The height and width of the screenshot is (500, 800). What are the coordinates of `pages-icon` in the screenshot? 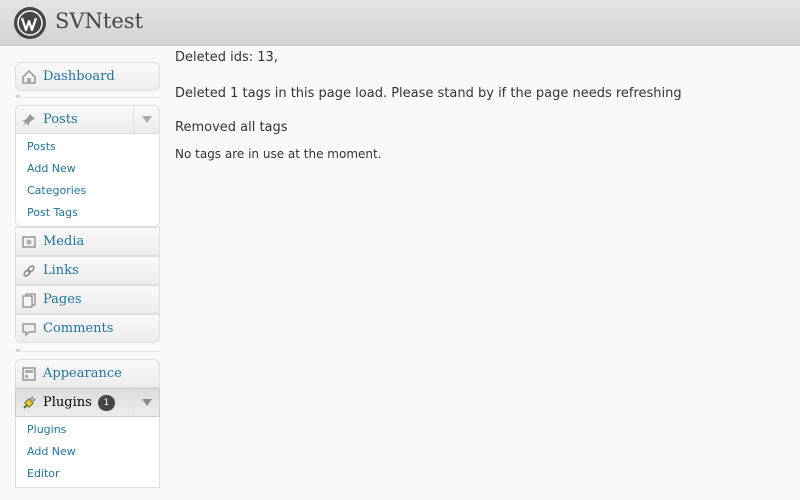 It's located at (29, 300).